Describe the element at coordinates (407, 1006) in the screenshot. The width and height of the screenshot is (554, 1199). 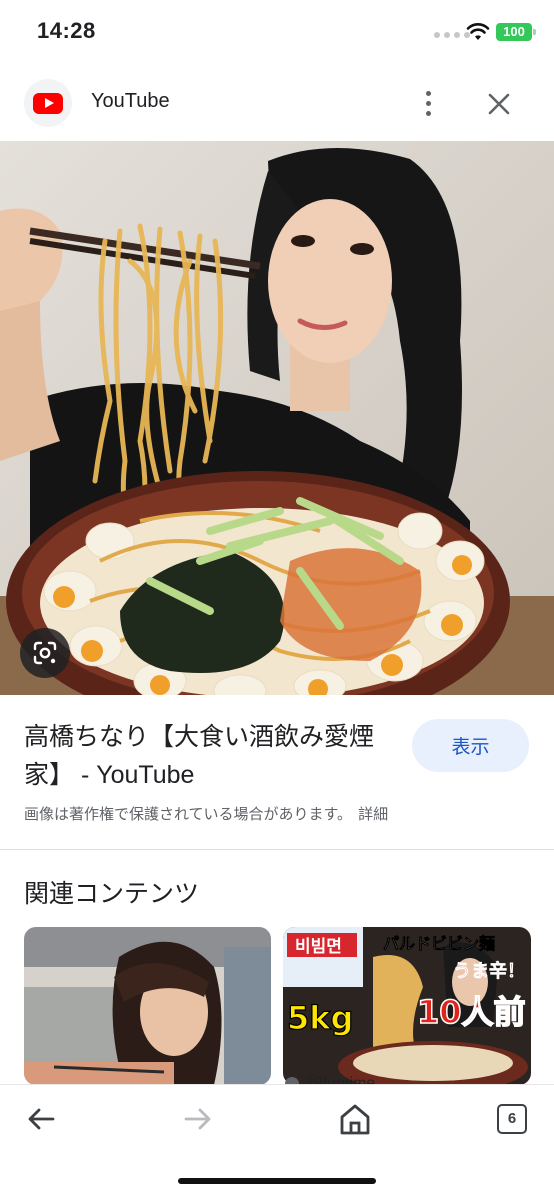
I see `related-thumbnail-2: 비빔면 パルドビビン麺 うま辛！ 5kg 10人前` at that location.